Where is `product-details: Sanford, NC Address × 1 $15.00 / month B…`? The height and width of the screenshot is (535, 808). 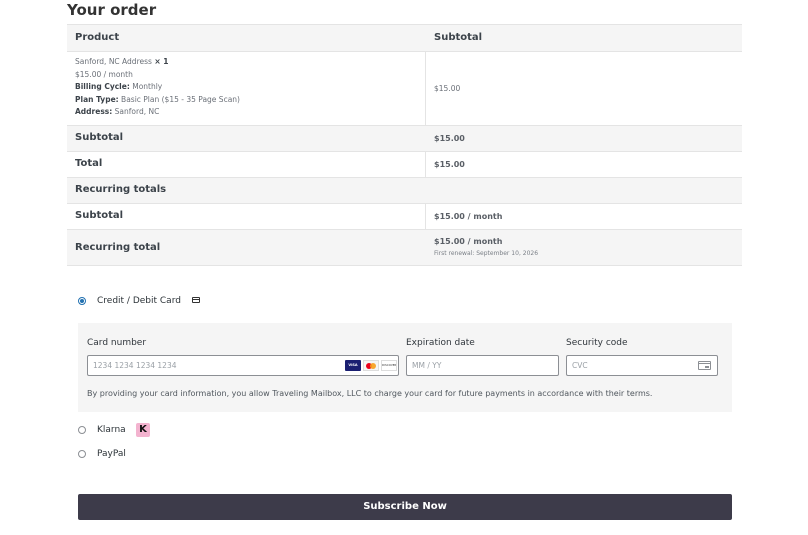
product-details: Sanford, NC Address × 1 $15.00 / month B… is located at coordinates (157, 87).